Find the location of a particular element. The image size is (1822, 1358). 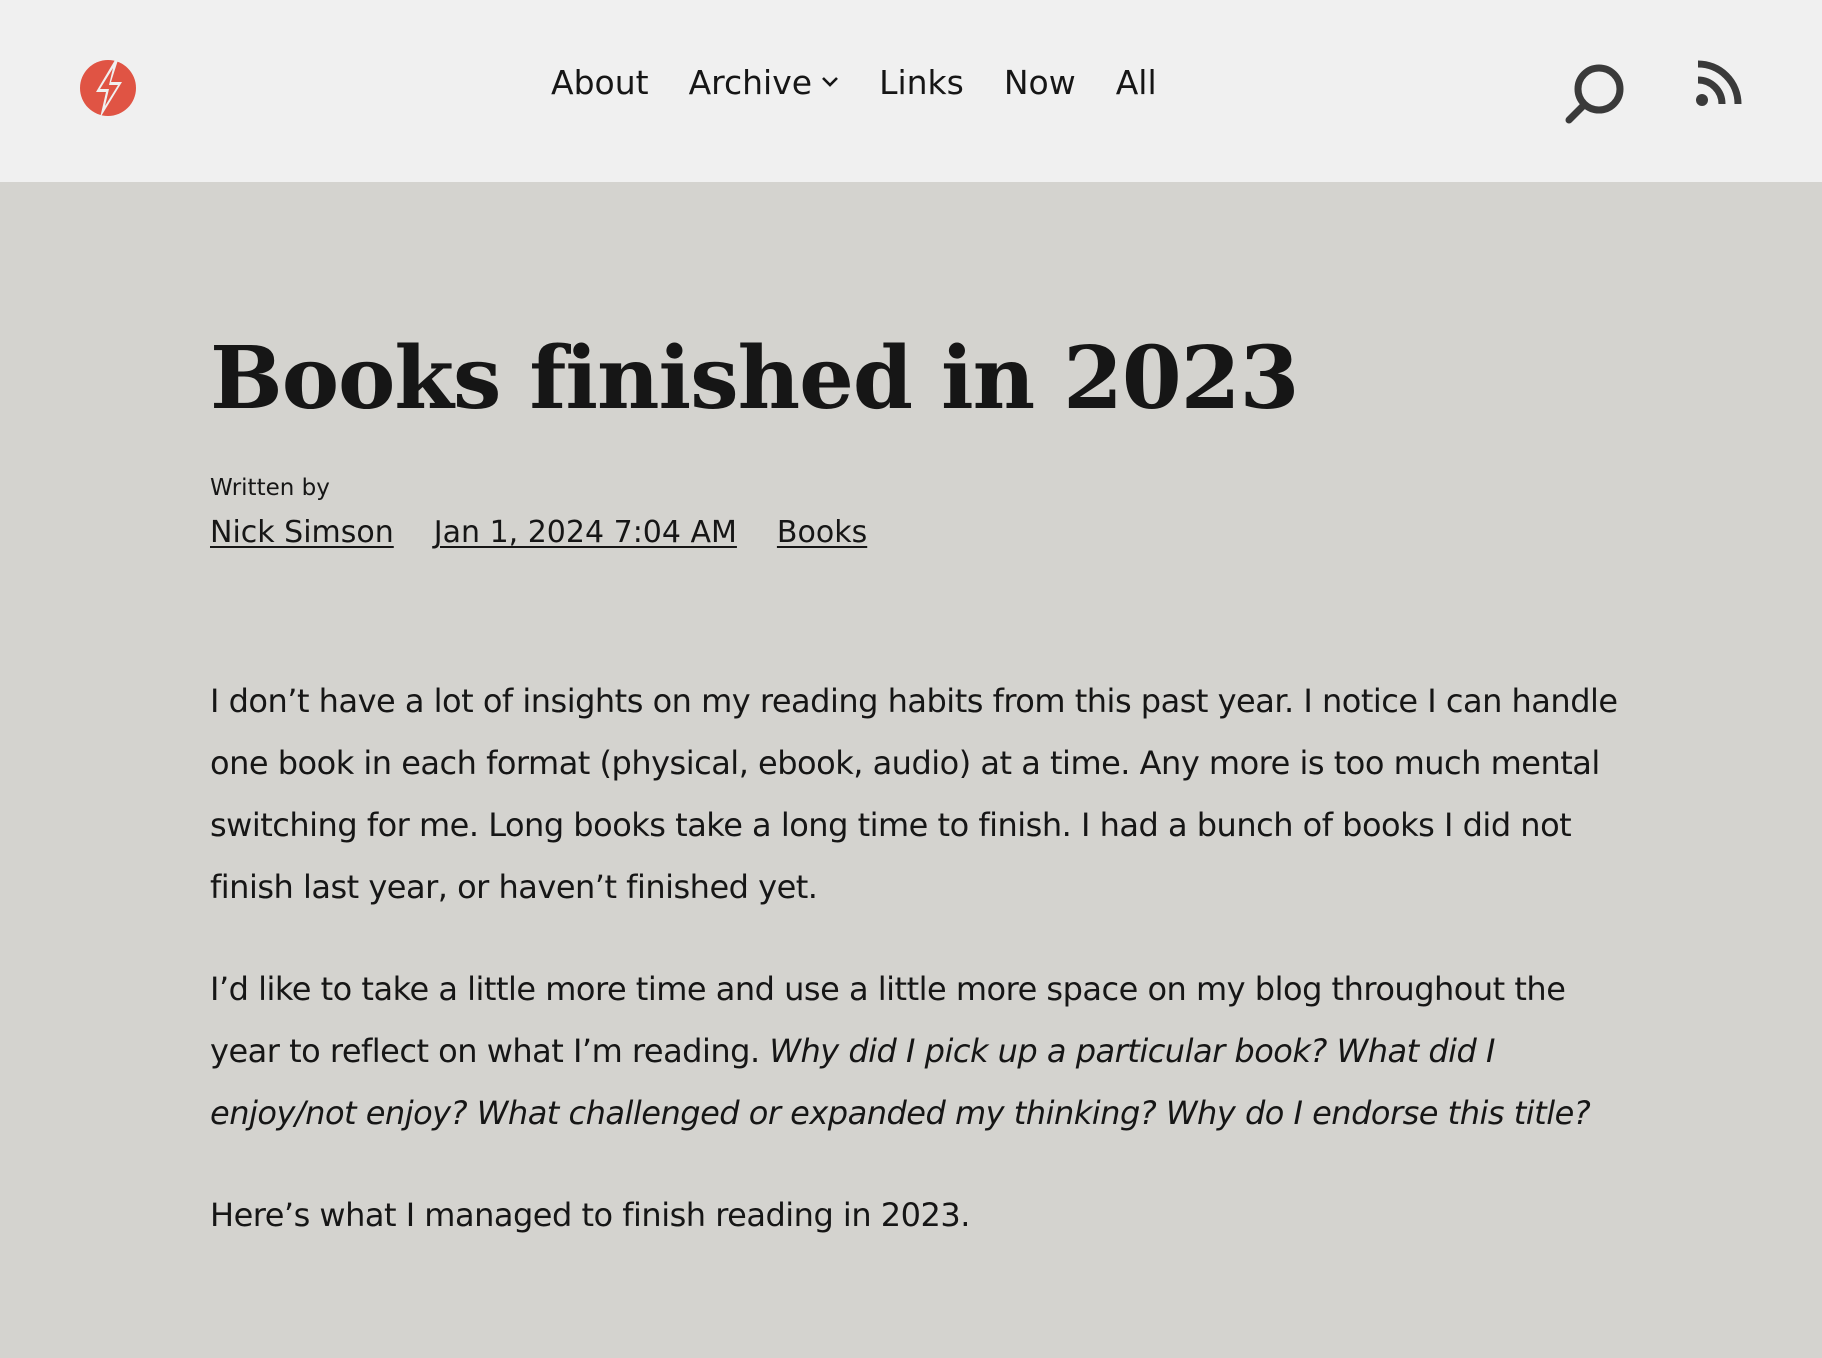

written-by-label: Written by is located at coordinates (270, 487).